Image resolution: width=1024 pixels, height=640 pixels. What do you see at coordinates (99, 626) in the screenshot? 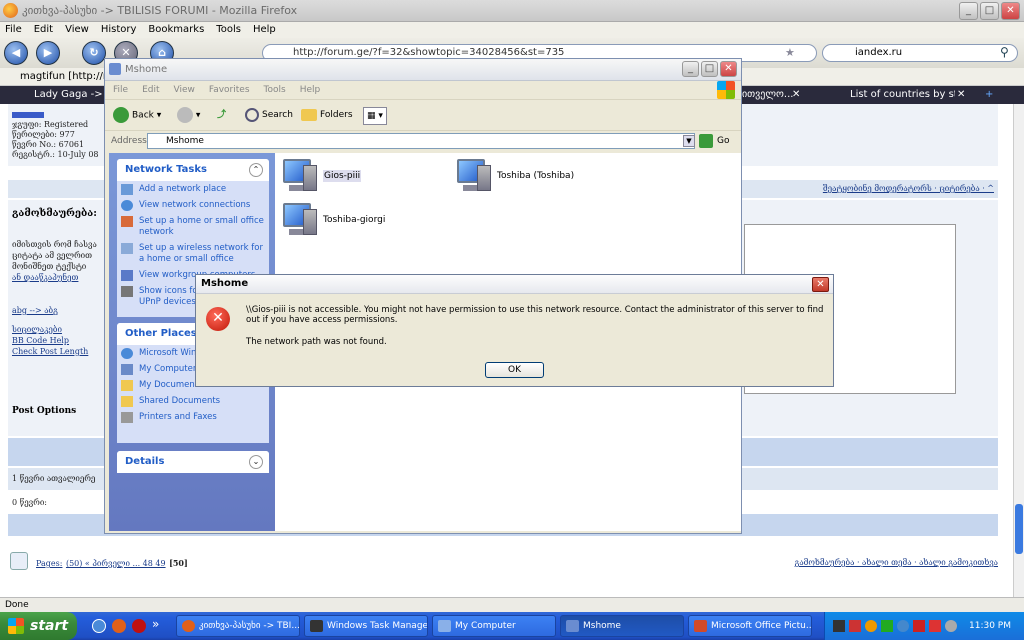
I see `quicklaunch-ie-icon` at bounding box center [99, 626].